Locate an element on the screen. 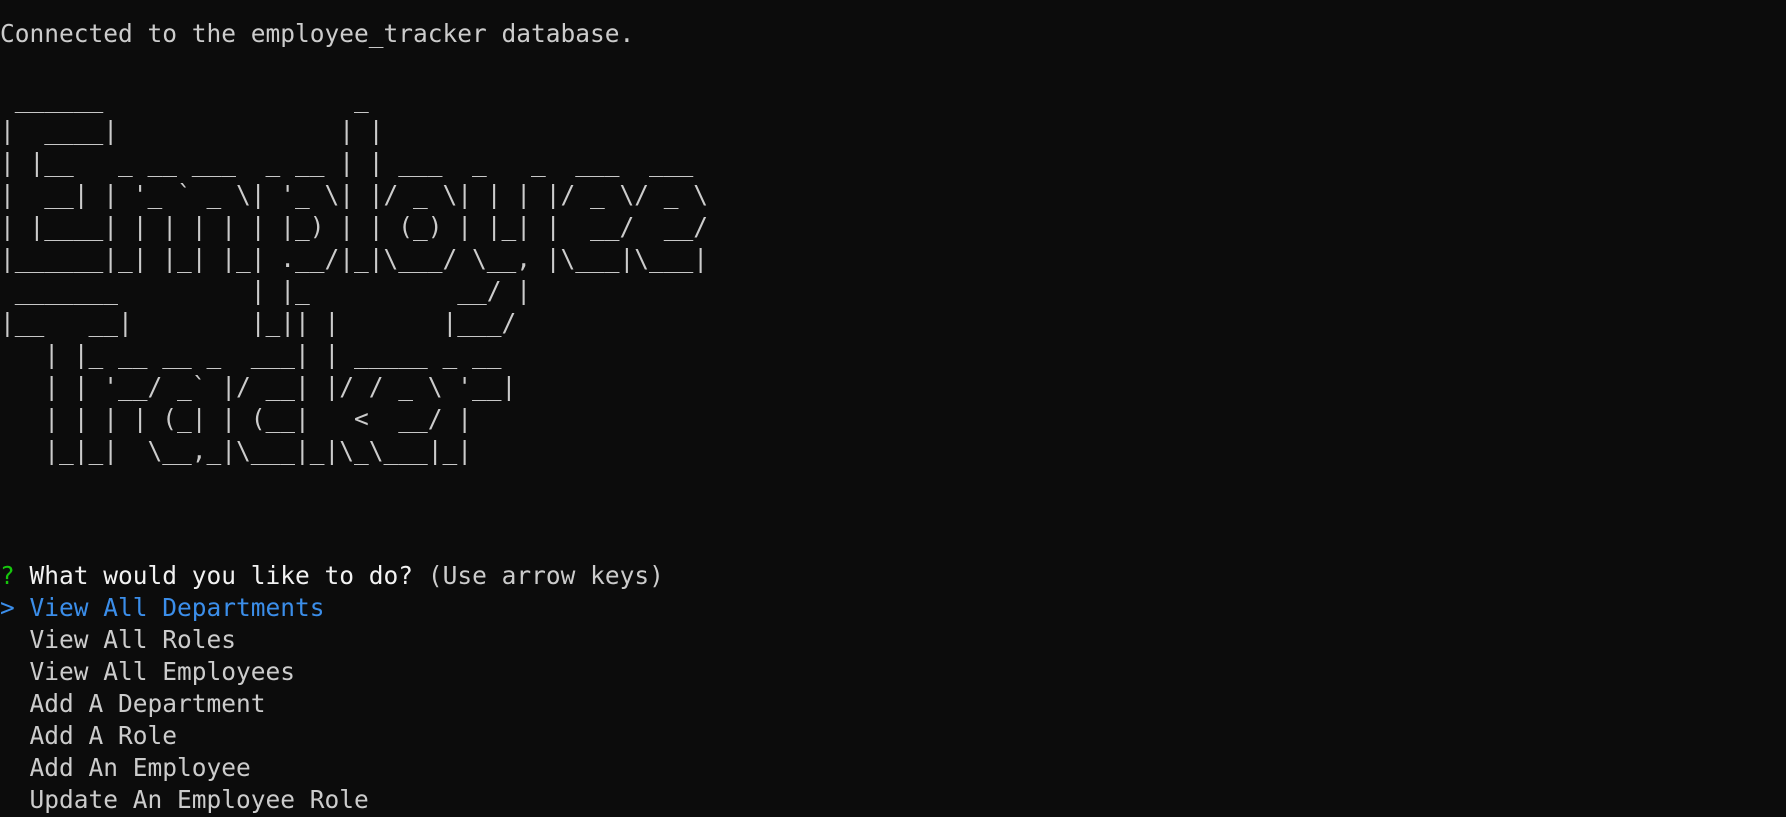 Image resolution: width=1786 pixels, height=817 pixels. menu-option-view-all-employees: View All Employees is located at coordinates (332, 672).